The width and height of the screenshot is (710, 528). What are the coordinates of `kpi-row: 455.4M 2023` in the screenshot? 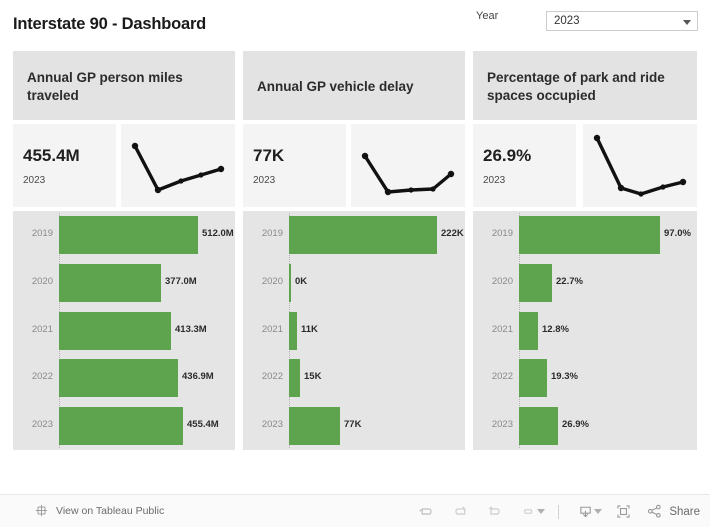 It's located at (124, 165).